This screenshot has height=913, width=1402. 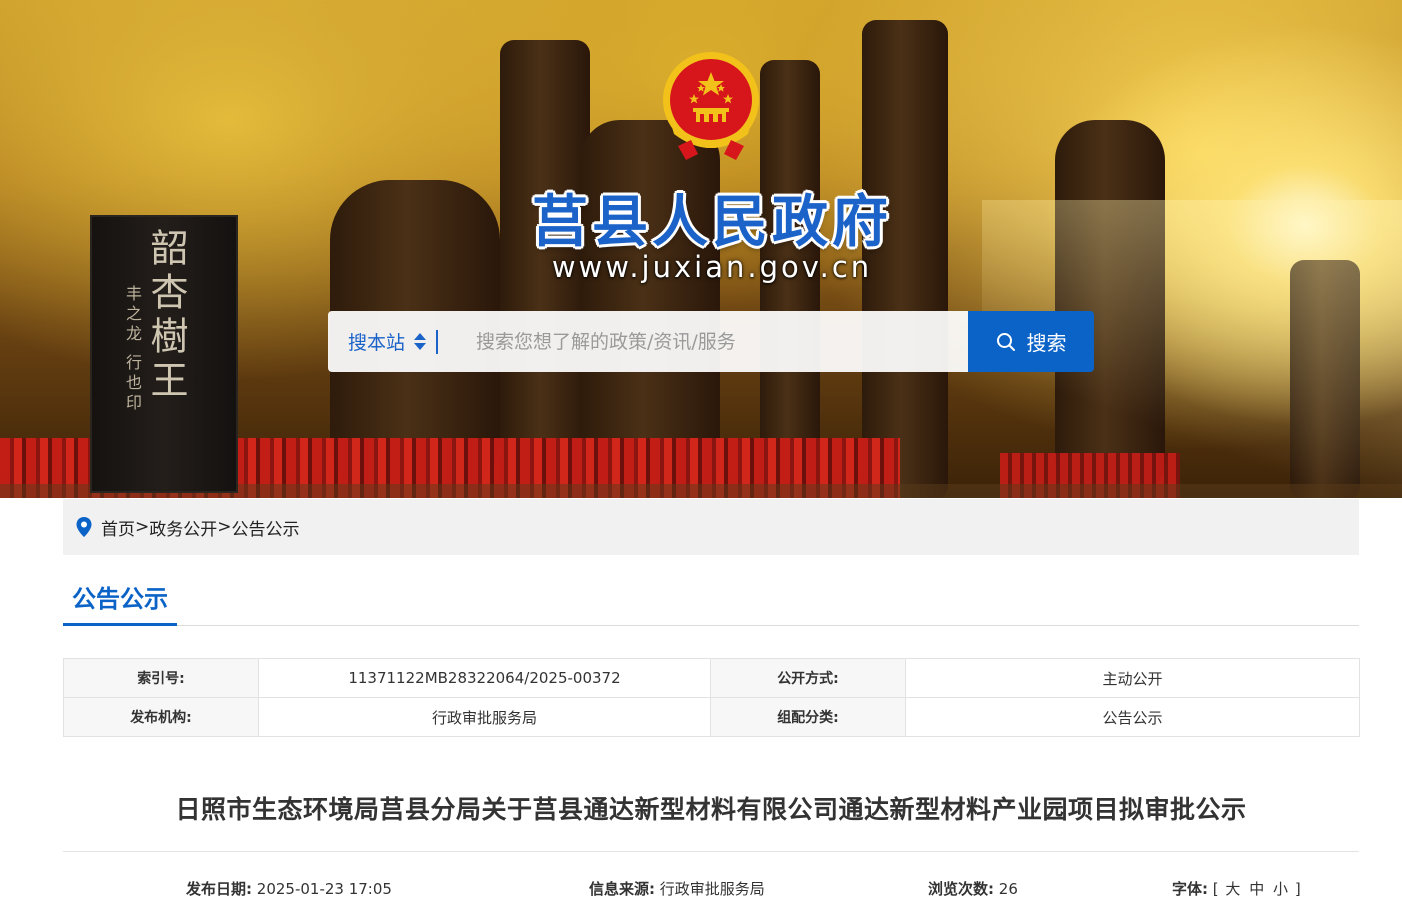 What do you see at coordinates (1132, 678) in the screenshot?
I see `disclosure-mode-value: 主动公开` at bounding box center [1132, 678].